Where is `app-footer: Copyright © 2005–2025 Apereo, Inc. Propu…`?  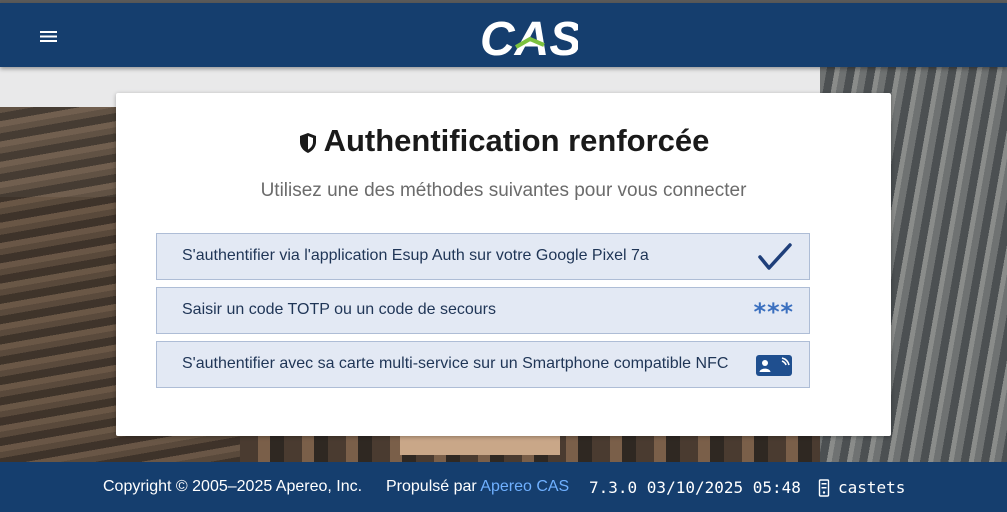 app-footer: Copyright © 2005–2025 Apereo, Inc. Propu… is located at coordinates (503, 487).